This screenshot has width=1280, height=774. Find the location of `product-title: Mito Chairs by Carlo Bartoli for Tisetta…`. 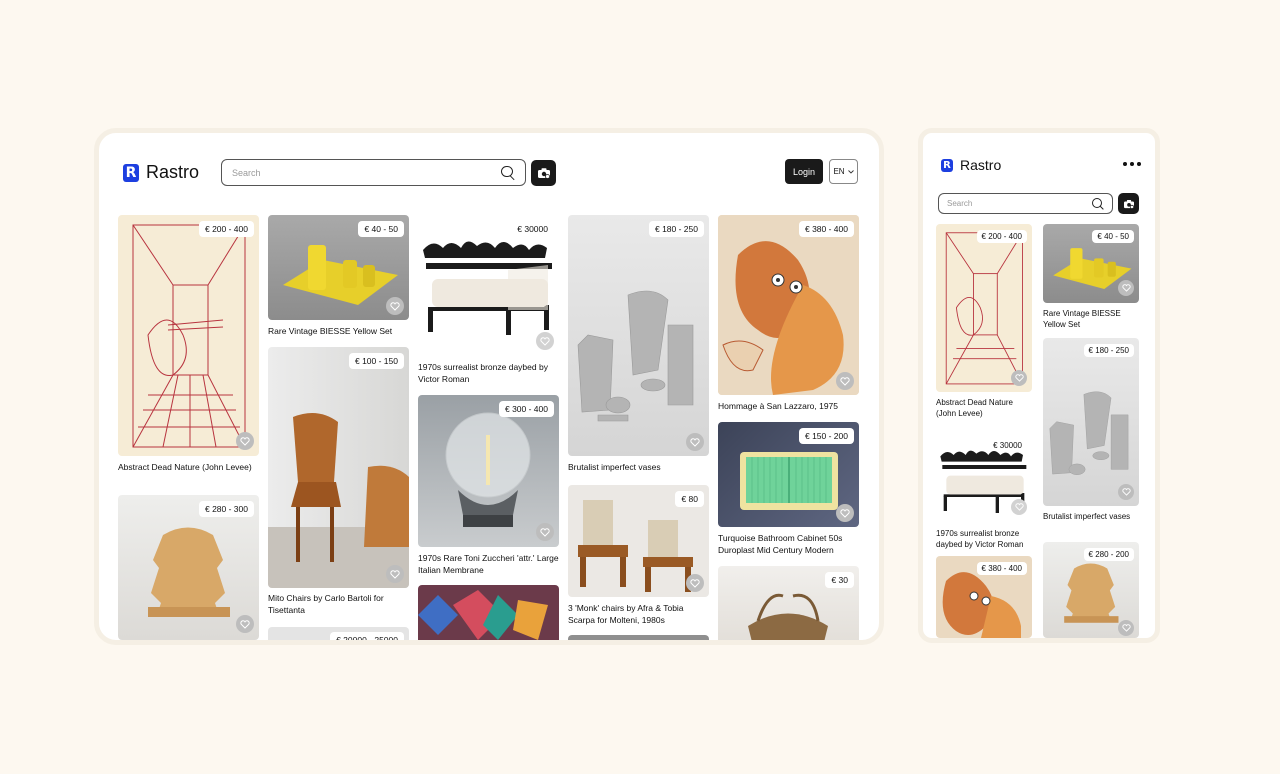

product-title: Mito Chairs by Carlo Bartoli for Tisetta… is located at coordinates (326, 604).